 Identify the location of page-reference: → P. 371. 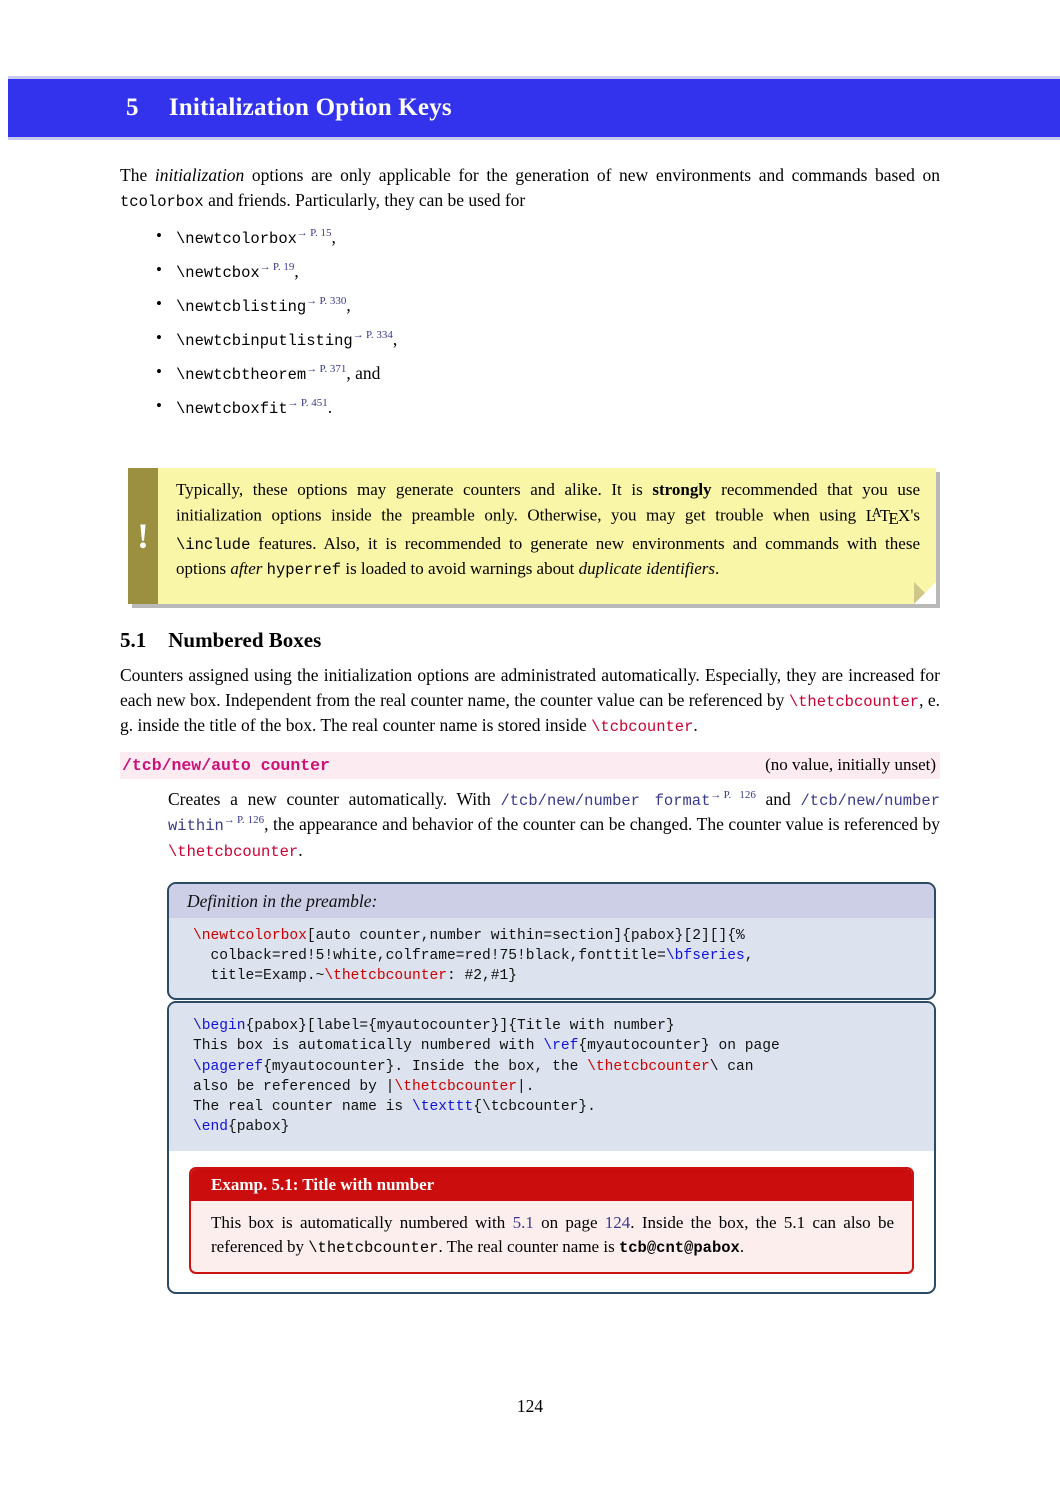
(326, 369).